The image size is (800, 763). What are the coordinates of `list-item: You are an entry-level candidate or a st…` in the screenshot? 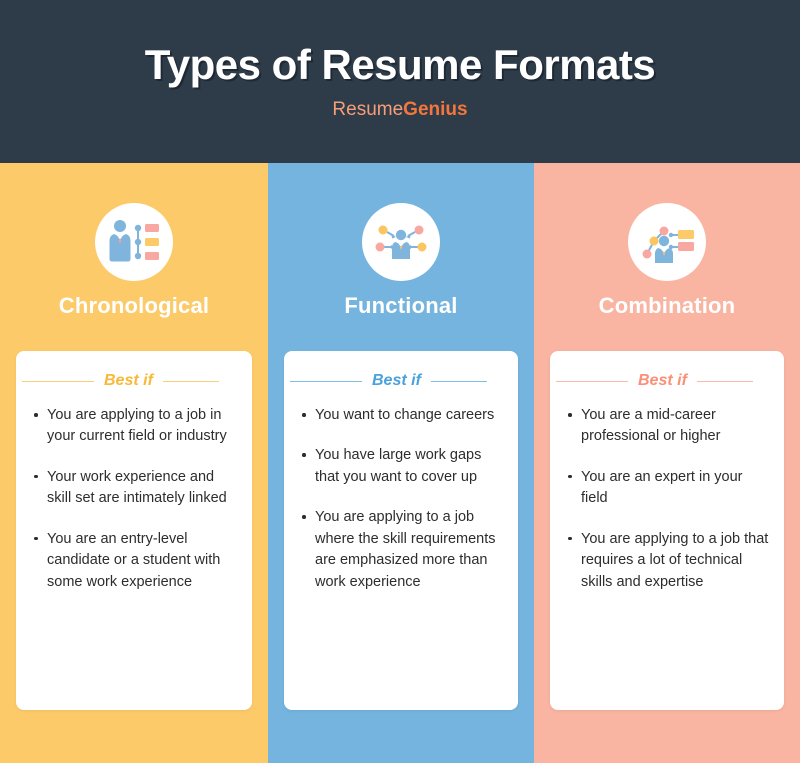 It's located at (135, 561).